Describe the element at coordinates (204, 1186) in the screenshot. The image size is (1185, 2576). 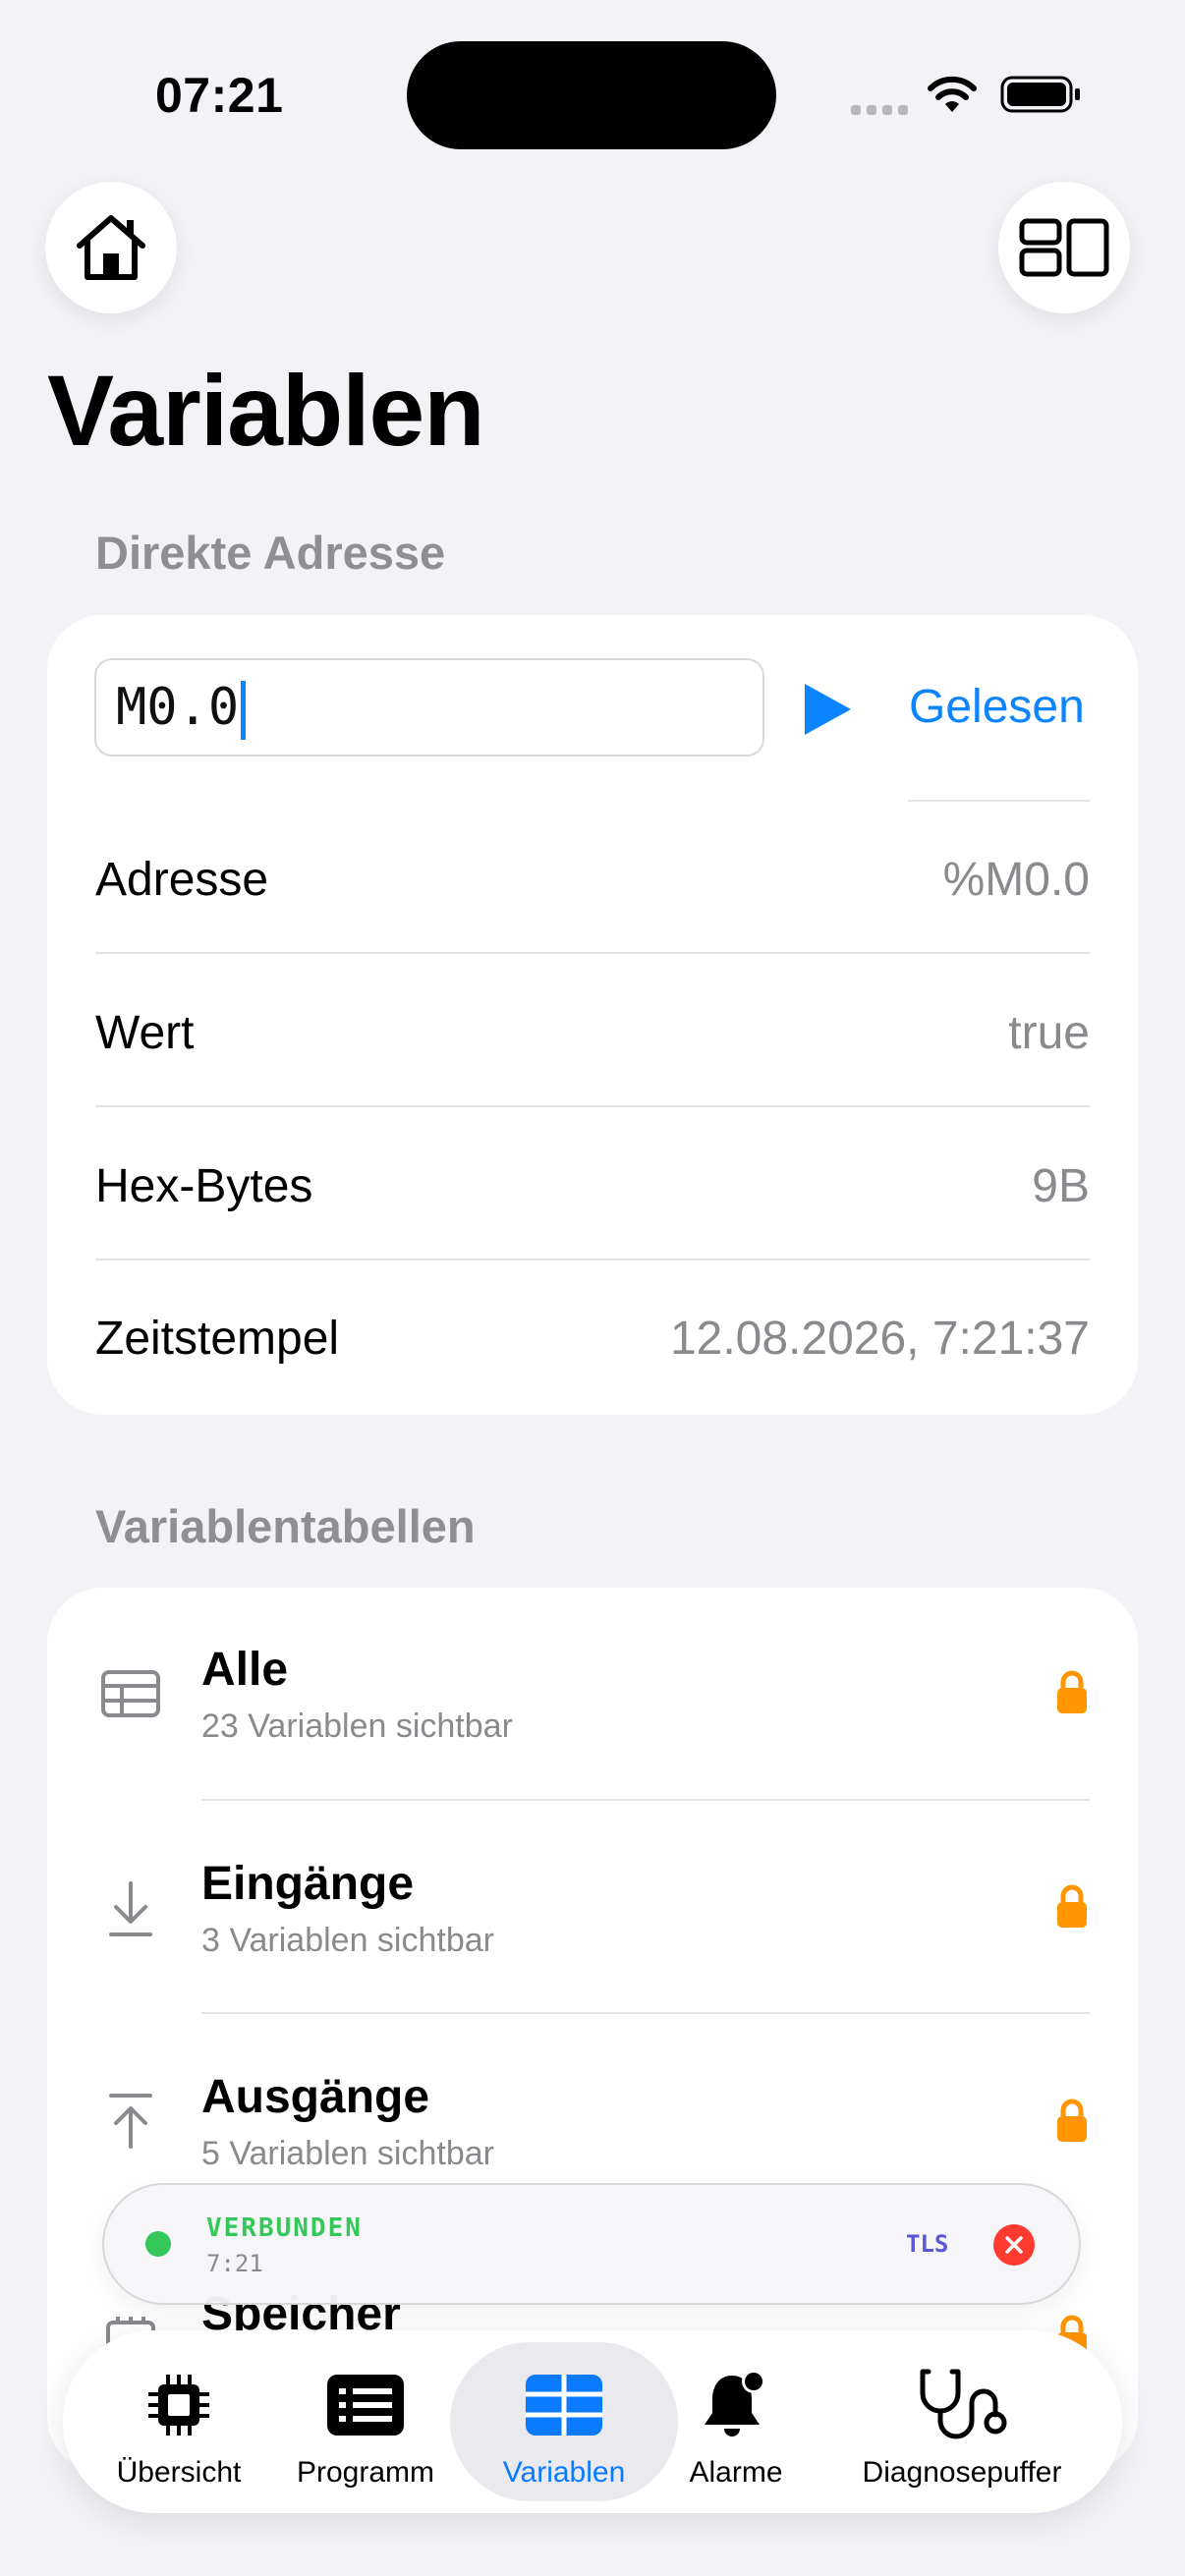
I see `row-hex-label: Hex-Bytes` at that location.